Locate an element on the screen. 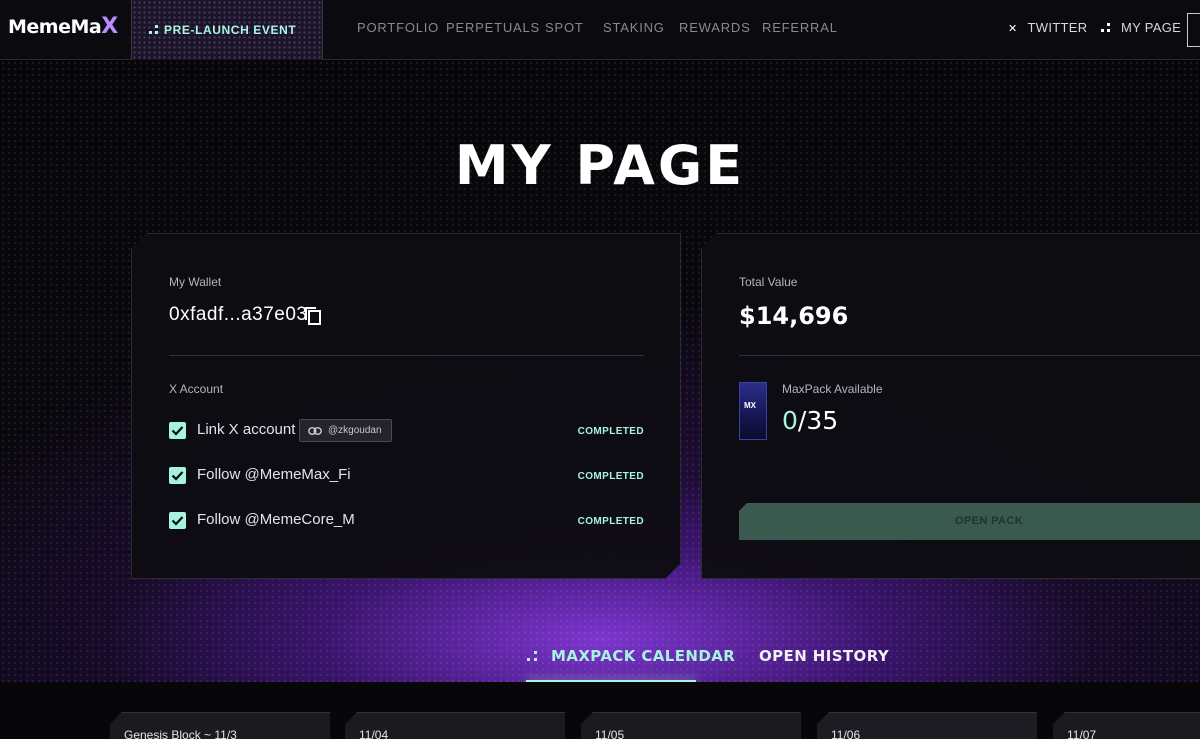  my-page-label: MY PAGE is located at coordinates (1151, 27).